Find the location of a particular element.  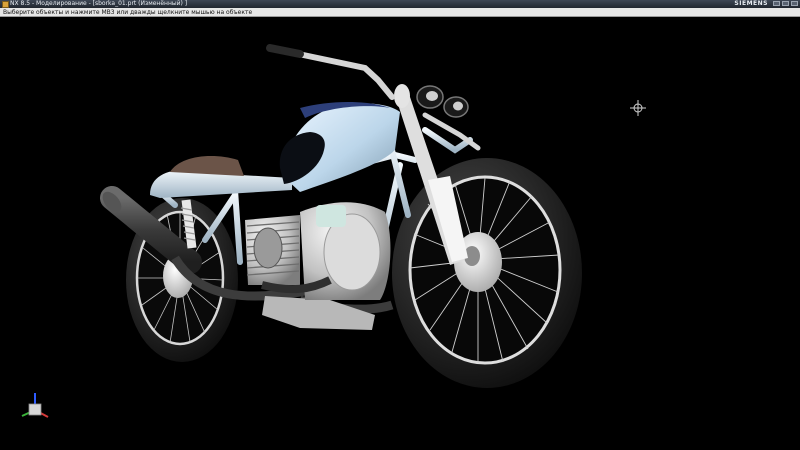

window-controls is located at coordinates (785, 3).